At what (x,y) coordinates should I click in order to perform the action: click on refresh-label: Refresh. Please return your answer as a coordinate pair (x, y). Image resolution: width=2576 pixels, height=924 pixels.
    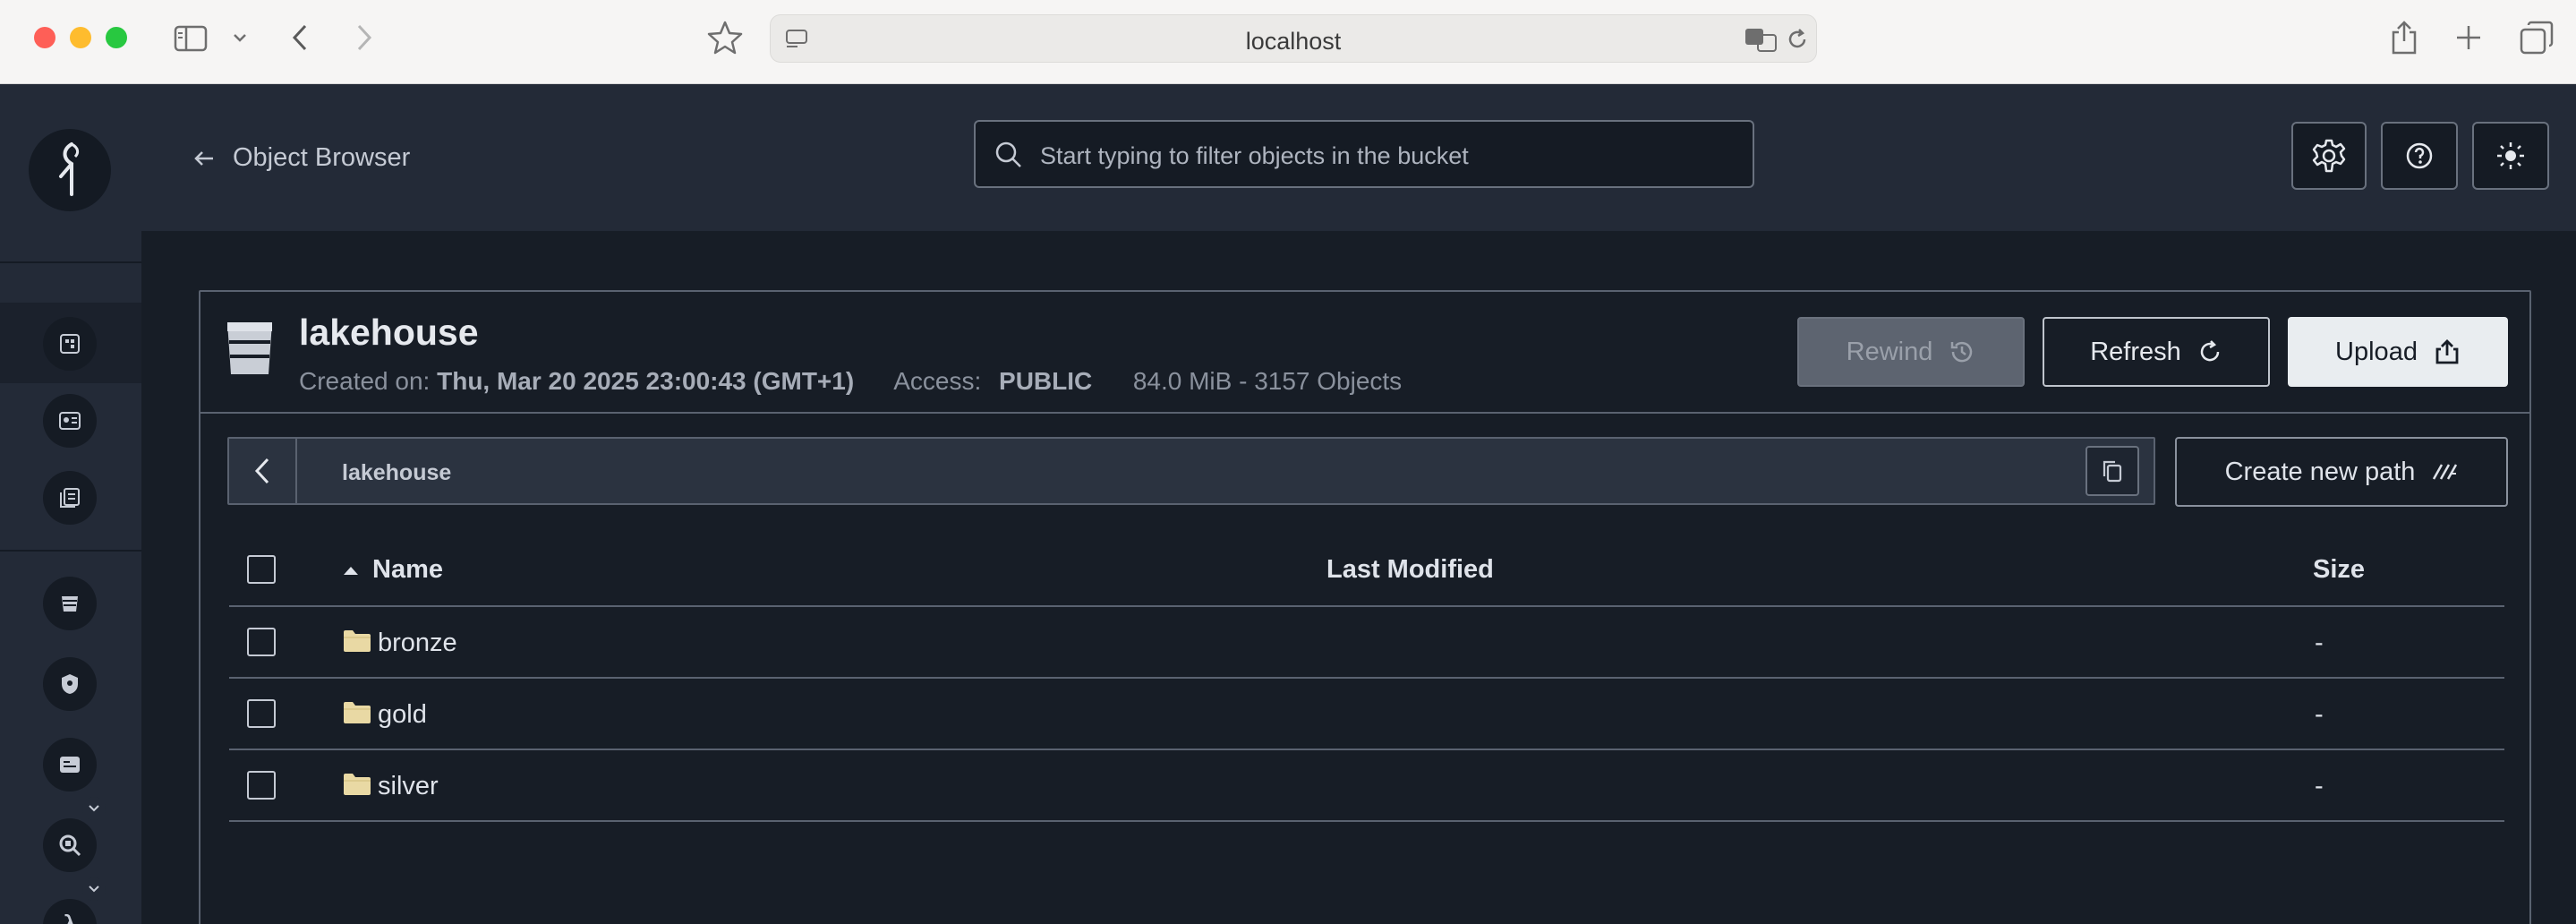
    Looking at the image, I should click on (2135, 351).